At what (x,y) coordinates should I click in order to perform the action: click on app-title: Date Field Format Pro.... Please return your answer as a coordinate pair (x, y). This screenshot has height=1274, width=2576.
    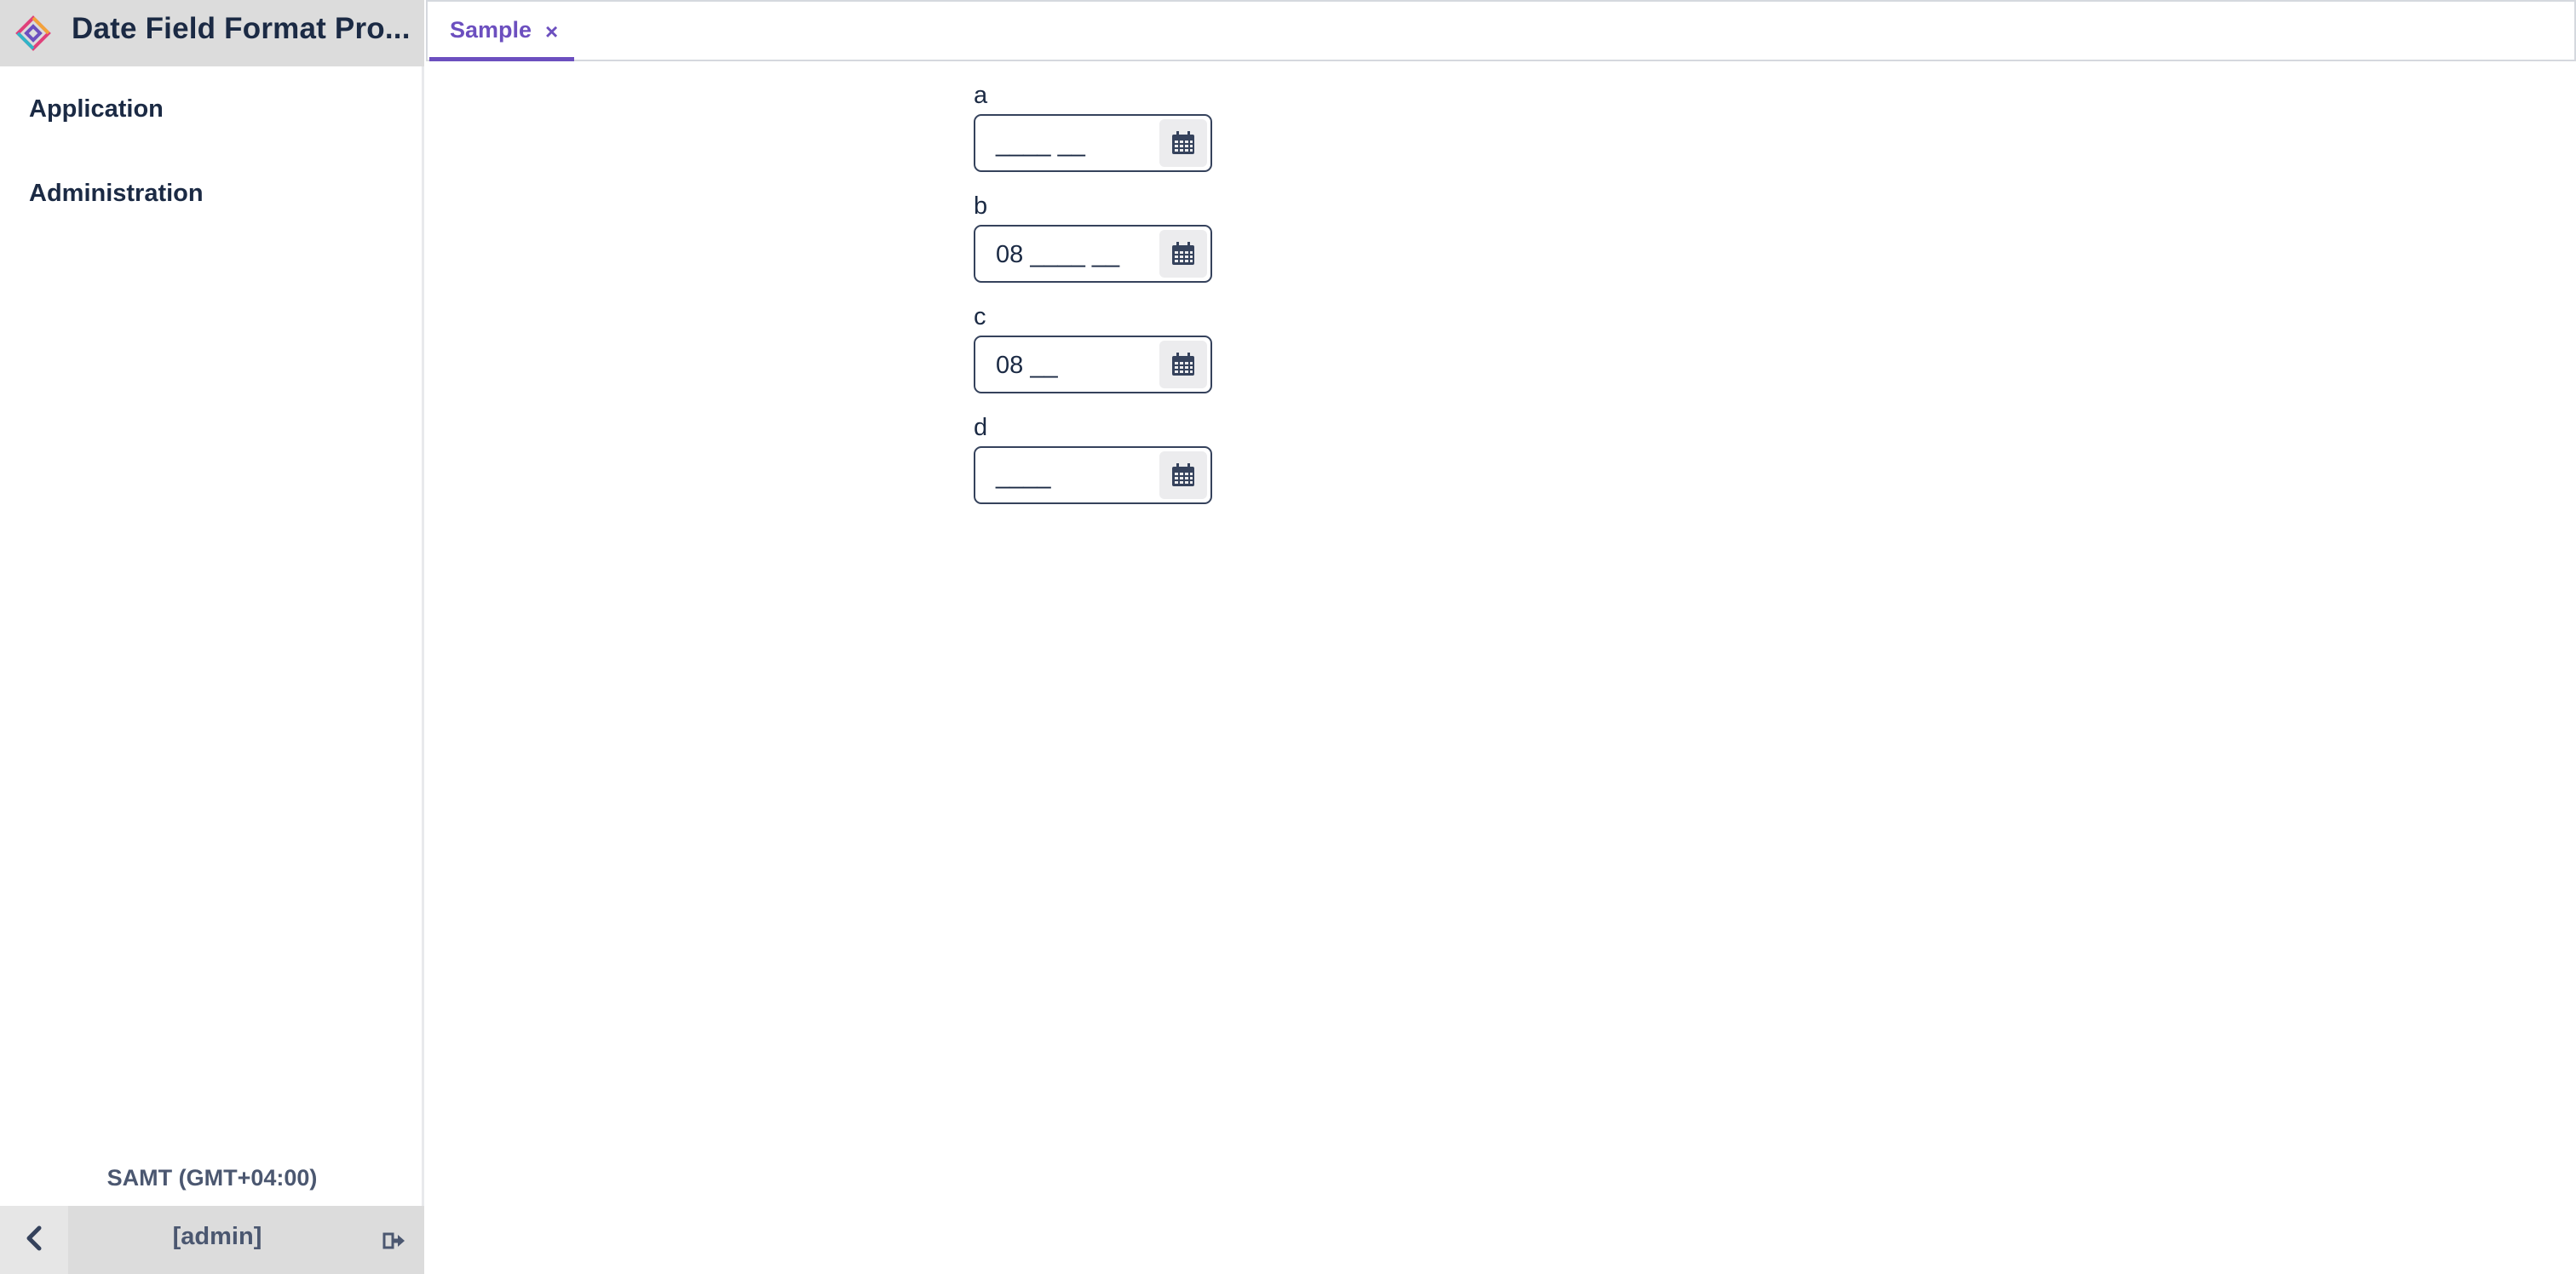
    Looking at the image, I should click on (241, 28).